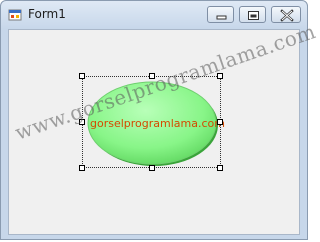  I want to click on maximize-button, so click(252, 14).